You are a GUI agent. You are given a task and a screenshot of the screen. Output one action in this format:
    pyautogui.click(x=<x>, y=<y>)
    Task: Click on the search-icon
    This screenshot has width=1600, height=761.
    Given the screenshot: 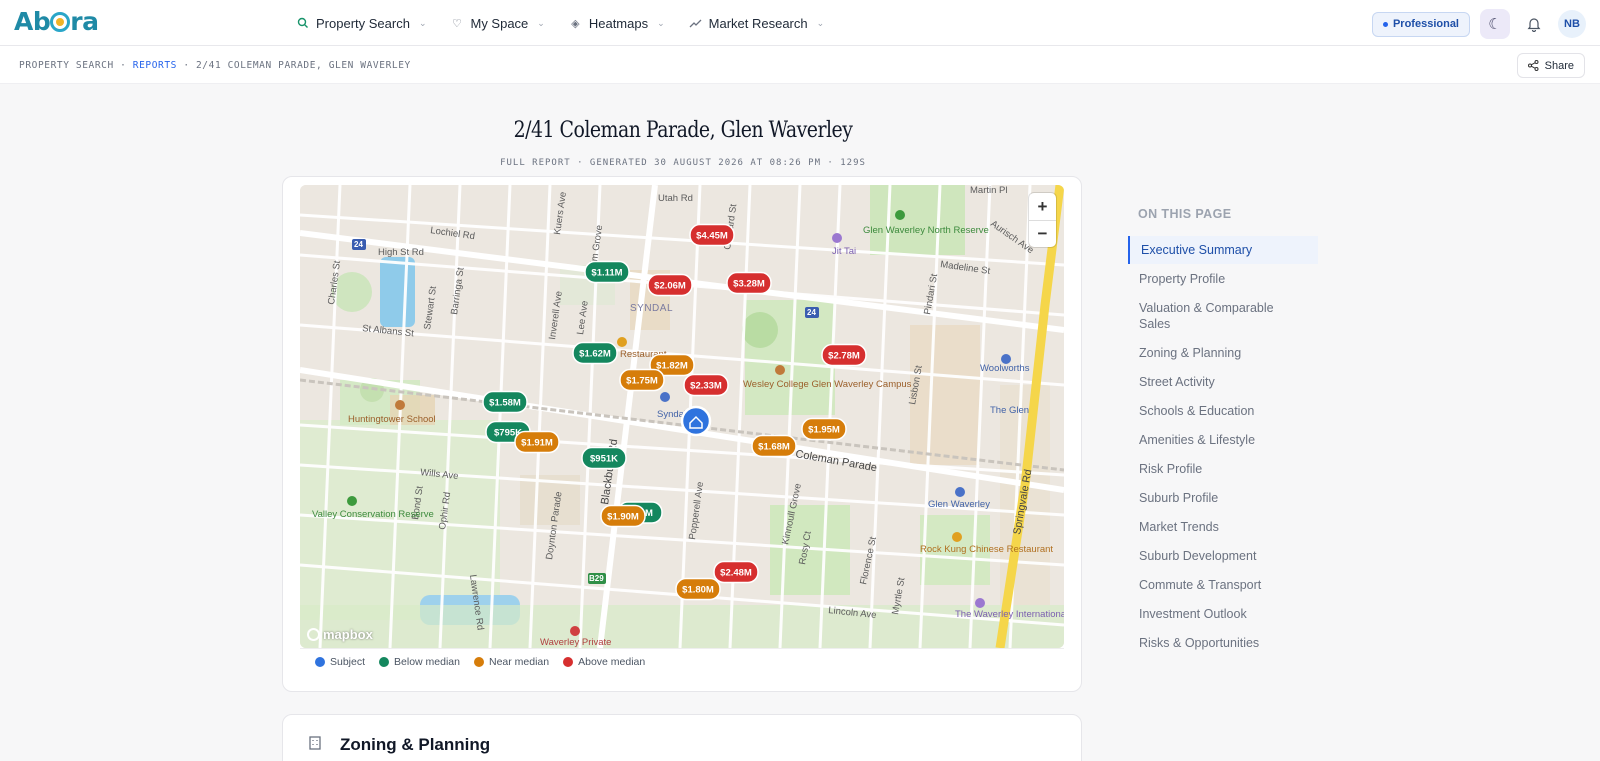 What is the action you would take?
    pyautogui.click(x=302, y=23)
    